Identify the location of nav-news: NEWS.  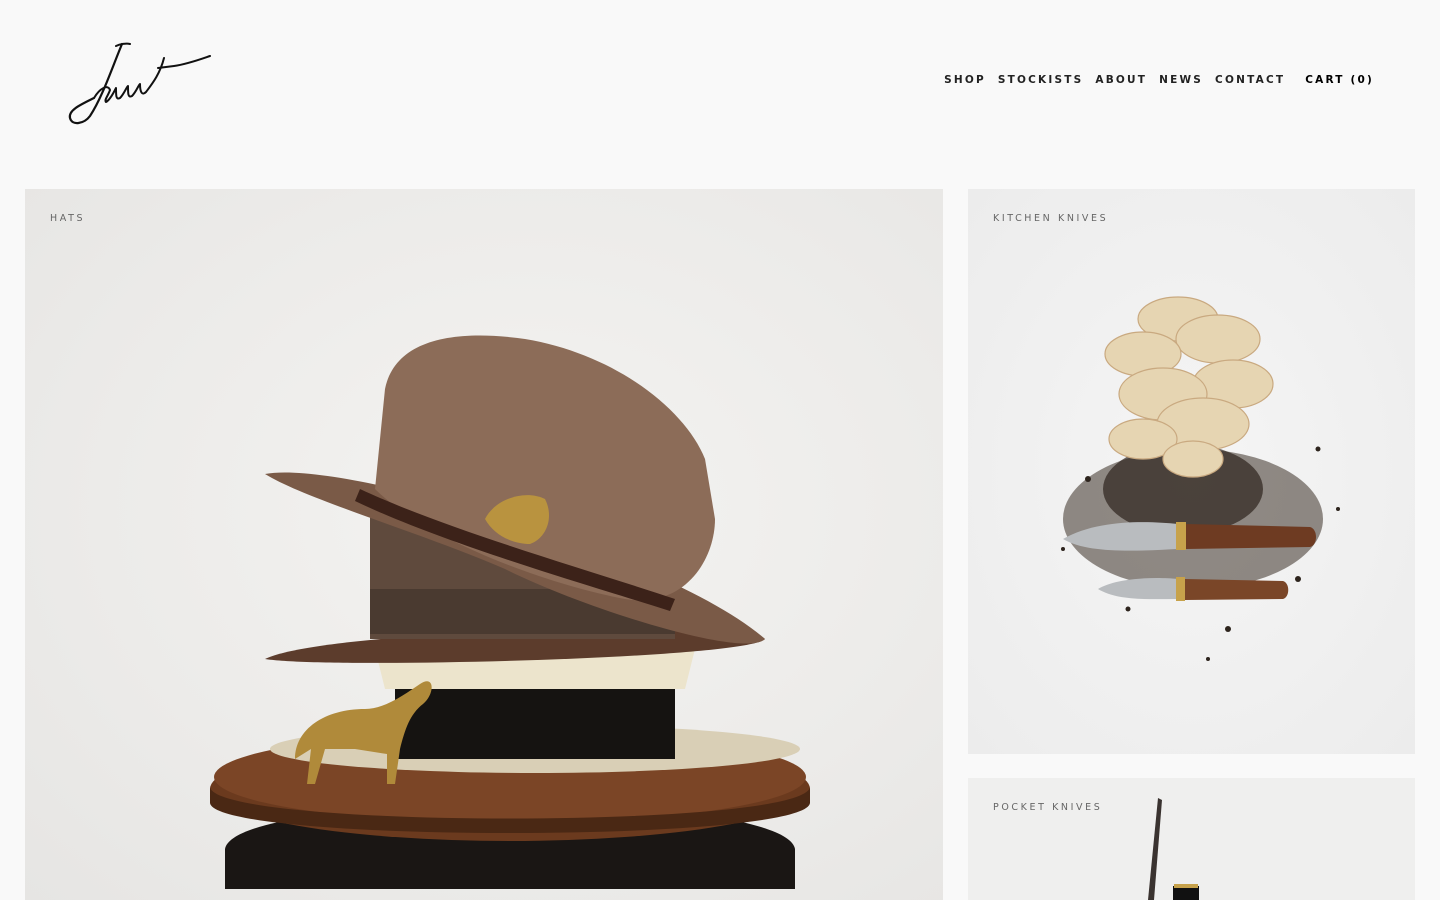
(1181, 80).